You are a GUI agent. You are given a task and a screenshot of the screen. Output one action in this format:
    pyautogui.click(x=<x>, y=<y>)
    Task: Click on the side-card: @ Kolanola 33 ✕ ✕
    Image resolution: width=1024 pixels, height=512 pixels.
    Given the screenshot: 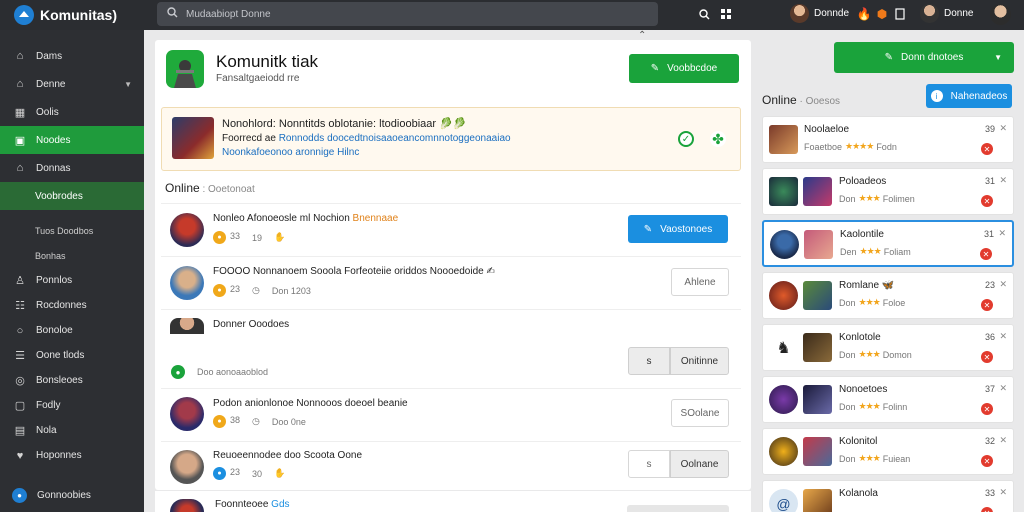 What is the action you would take?
    pyautogui.click(x=888, y=496)
    